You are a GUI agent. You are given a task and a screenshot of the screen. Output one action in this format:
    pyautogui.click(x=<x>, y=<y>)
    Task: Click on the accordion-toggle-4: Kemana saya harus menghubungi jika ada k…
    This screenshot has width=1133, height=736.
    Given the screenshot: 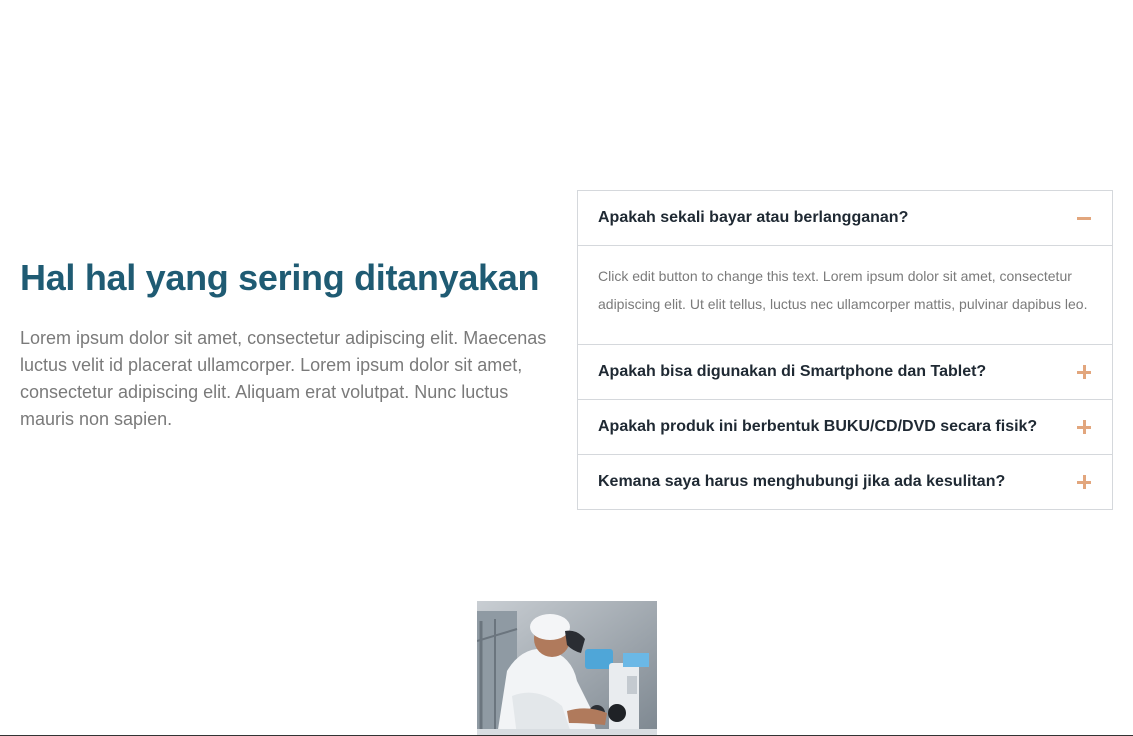 What is the action you would take?
    pyautogui.click(x=845, y=482)
    